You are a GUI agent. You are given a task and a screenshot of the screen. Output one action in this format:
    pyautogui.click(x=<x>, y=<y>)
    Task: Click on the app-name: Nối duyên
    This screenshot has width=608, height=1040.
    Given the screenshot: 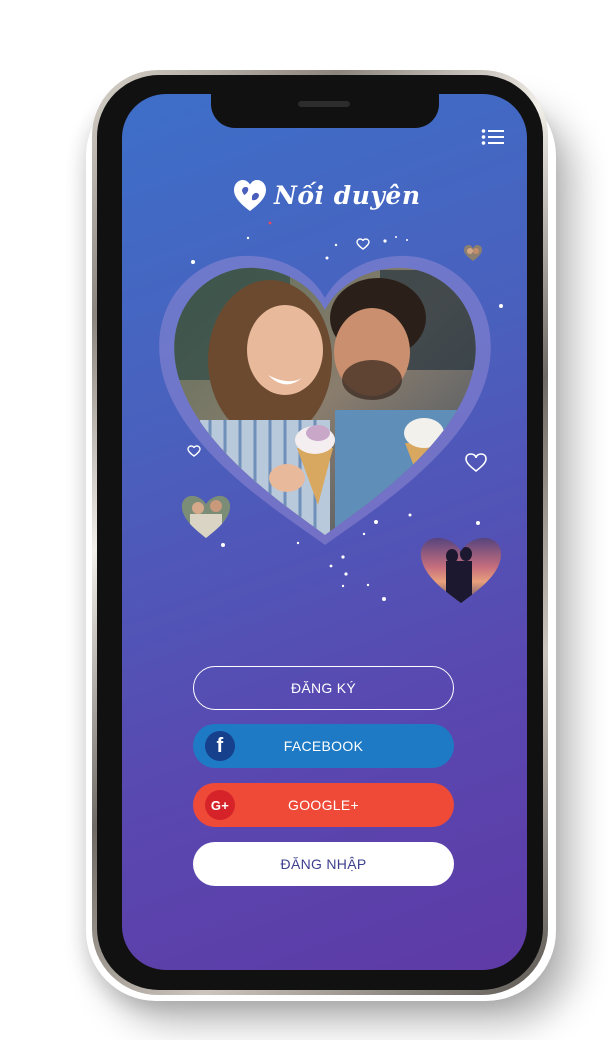 What is the action you would take?
    pyautogui.click(x=347, y=195)
    